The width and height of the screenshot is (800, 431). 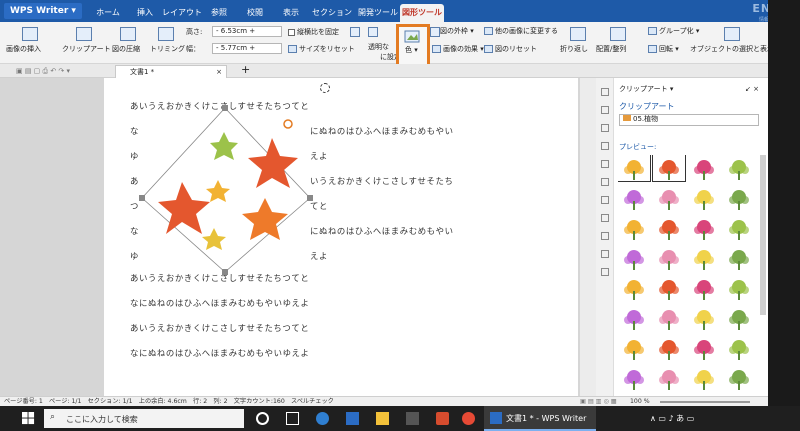 I want to click on group-button: グループ化 ▾, so click(x=673, y=31).